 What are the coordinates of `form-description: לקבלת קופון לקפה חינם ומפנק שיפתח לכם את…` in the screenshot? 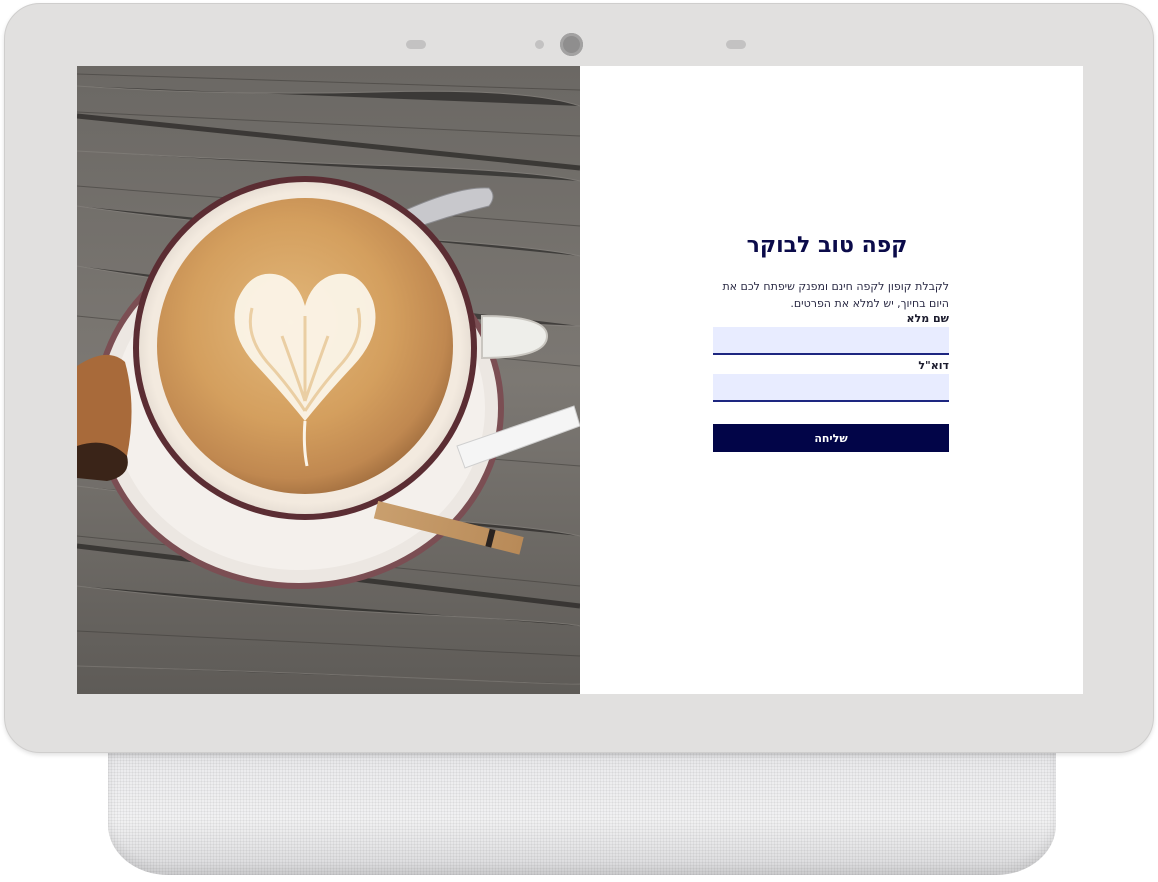 It's located at (835, 295).